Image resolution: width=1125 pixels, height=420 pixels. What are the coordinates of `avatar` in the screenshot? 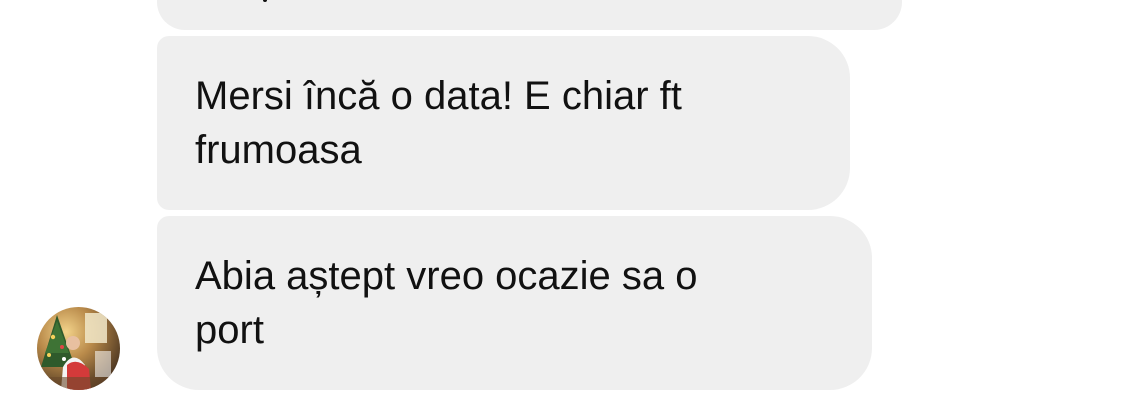 It's located at (78, 348).